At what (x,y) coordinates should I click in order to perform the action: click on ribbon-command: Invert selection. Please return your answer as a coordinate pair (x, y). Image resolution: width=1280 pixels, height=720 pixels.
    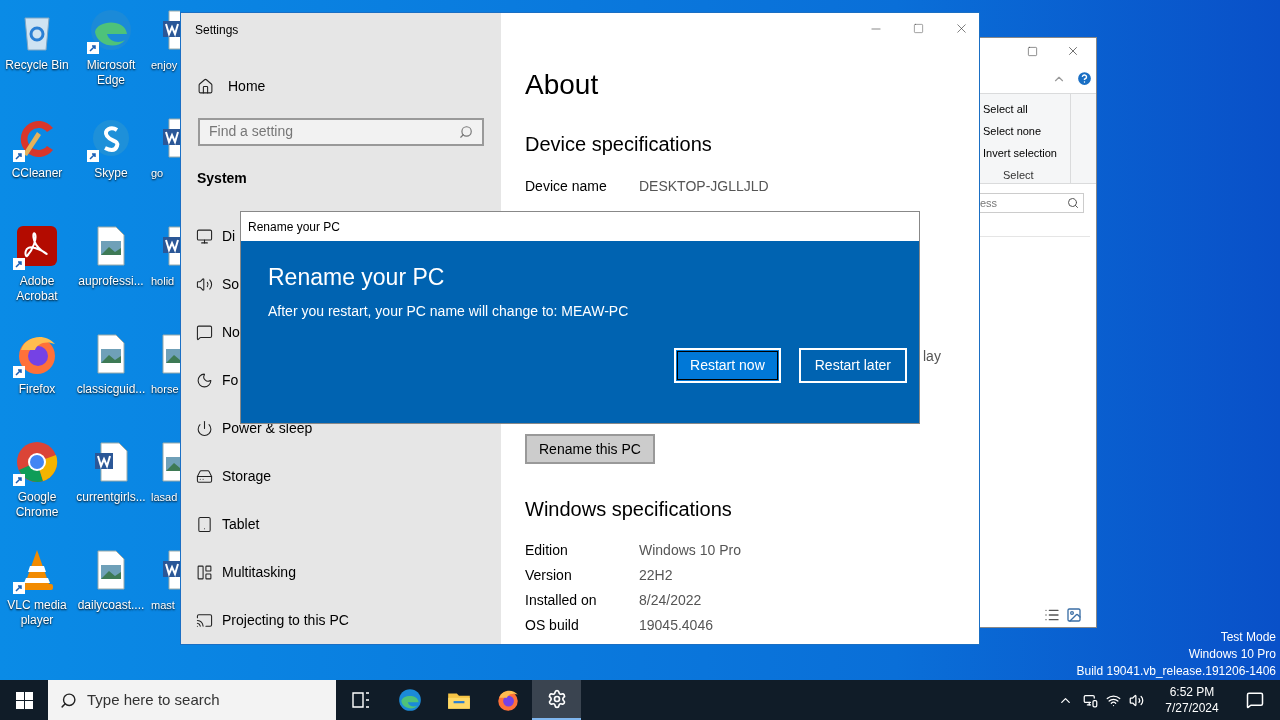
    Looking at the image, I should click on (1026, 153).